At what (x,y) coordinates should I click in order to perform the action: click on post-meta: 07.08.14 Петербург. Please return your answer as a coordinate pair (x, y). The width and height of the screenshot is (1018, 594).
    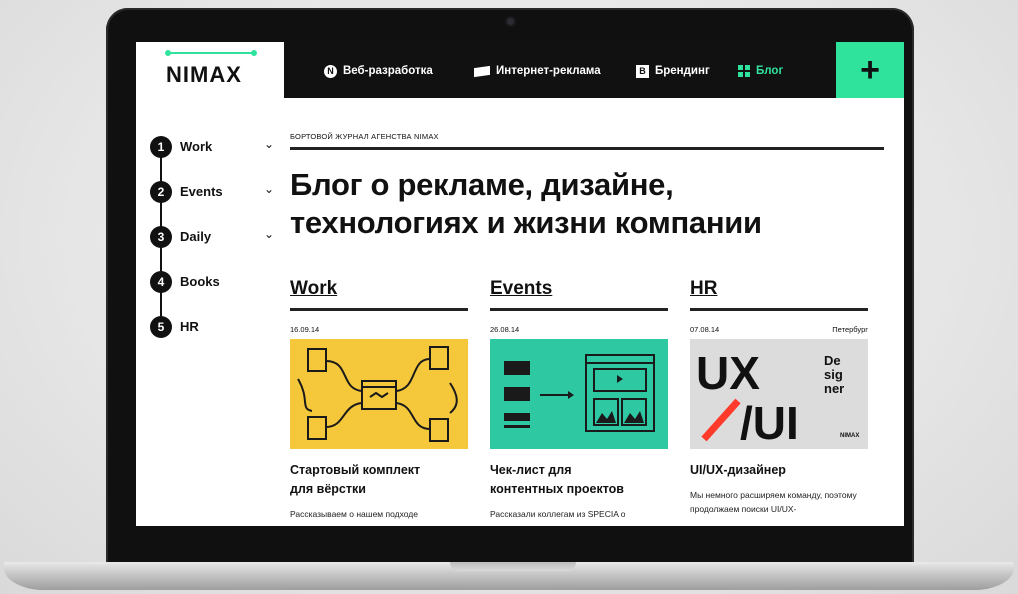
    Looking at the image, I should click on (779, 332).